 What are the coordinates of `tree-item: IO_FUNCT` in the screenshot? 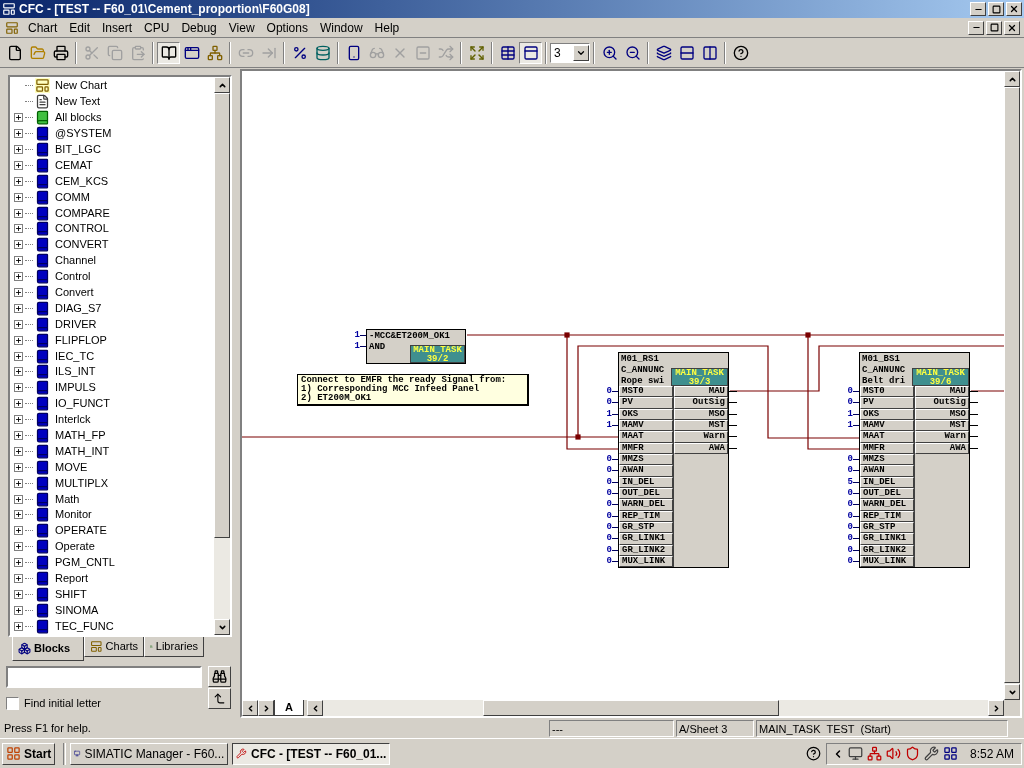 It's located at (81, 404).